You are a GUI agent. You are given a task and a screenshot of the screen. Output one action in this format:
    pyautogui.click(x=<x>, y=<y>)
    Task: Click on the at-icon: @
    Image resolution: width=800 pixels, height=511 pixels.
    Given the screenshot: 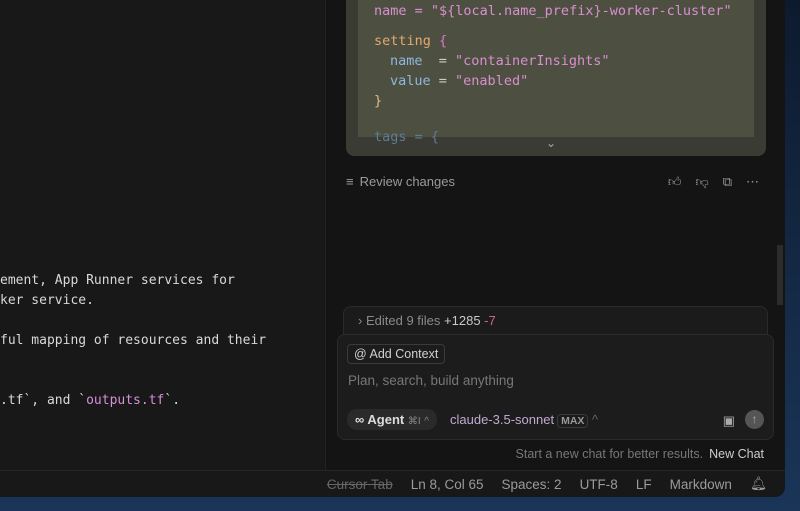 What is the action you would take?
    pyautogui.click(x=360, y=354)
    